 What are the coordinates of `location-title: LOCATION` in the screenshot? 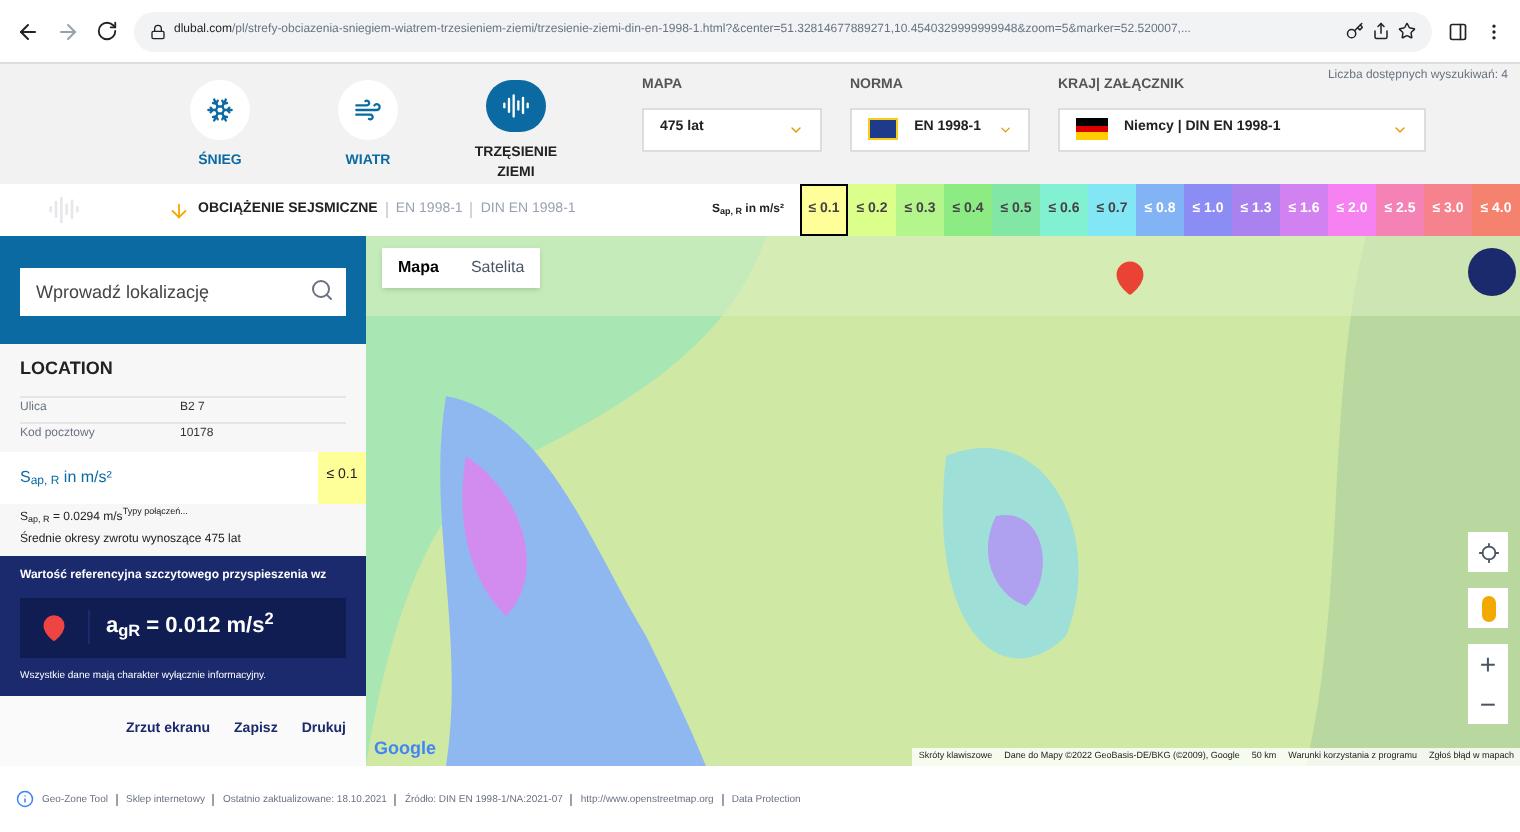 It's located at (67, 369).